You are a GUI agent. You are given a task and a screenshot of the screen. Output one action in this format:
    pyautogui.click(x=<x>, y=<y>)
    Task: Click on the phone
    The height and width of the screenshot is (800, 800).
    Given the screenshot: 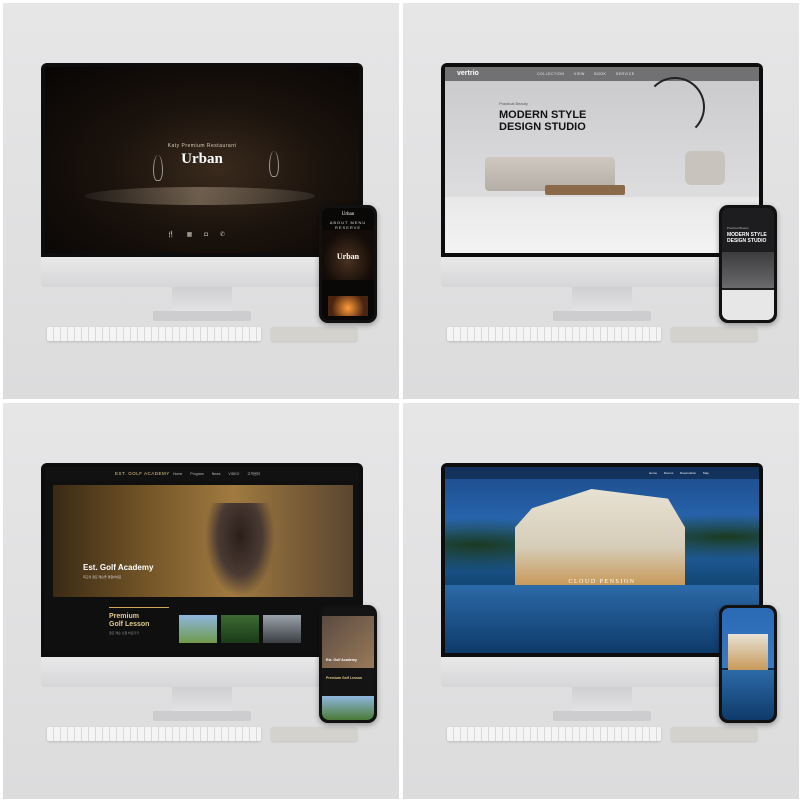 What is the action you would take?
    pyautogui.click(x=748, y=664)
    